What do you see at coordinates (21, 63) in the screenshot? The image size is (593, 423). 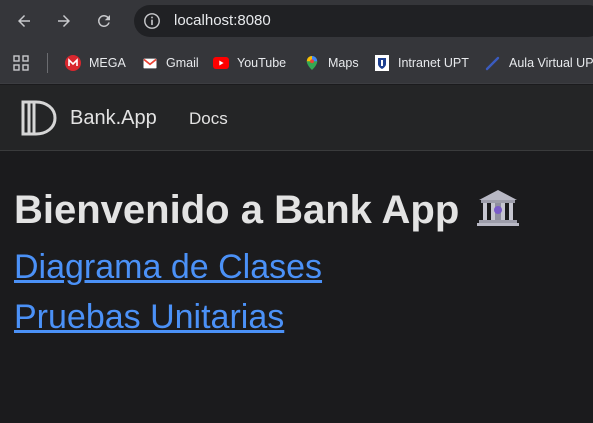 I see `apps-grid-icon` at bounding box center [21, 63].